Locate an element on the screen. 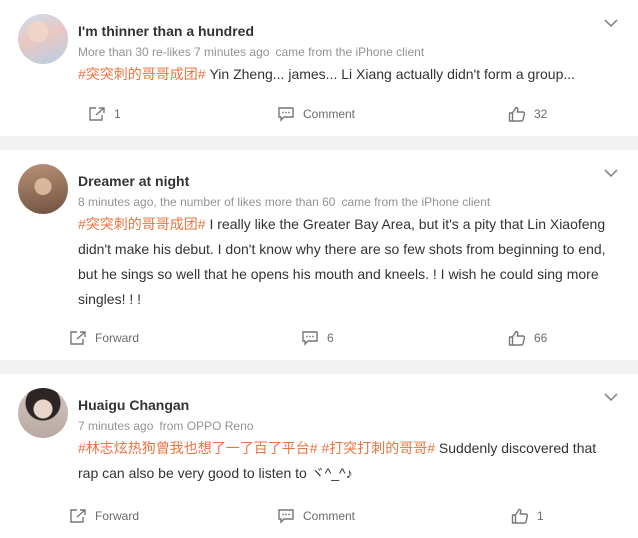 The image size is (638, 538). like-button: 66 is located at coordinates (527, 338).